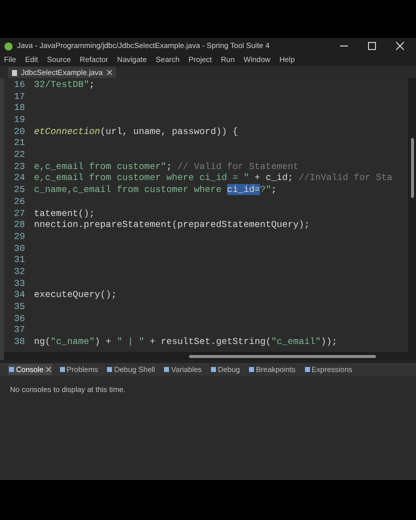 The image size is (416, 520). I want to click on line-number: 17, so click(20, 97).